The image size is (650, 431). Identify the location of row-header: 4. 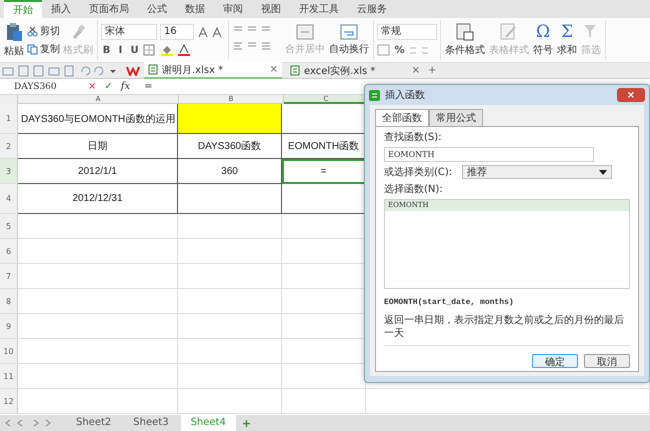
(9, 199).